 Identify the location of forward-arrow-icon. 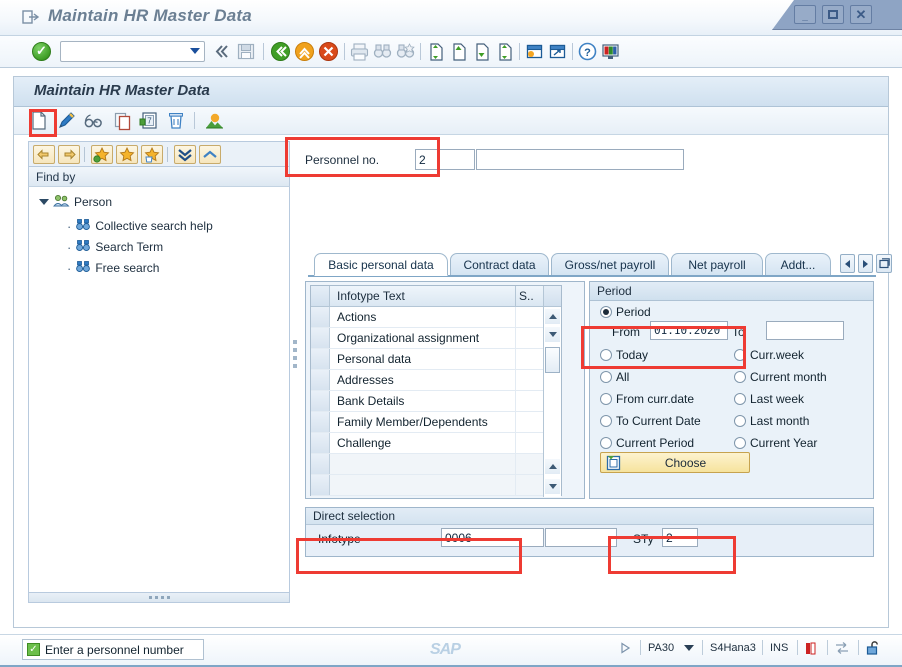
(69, 154).